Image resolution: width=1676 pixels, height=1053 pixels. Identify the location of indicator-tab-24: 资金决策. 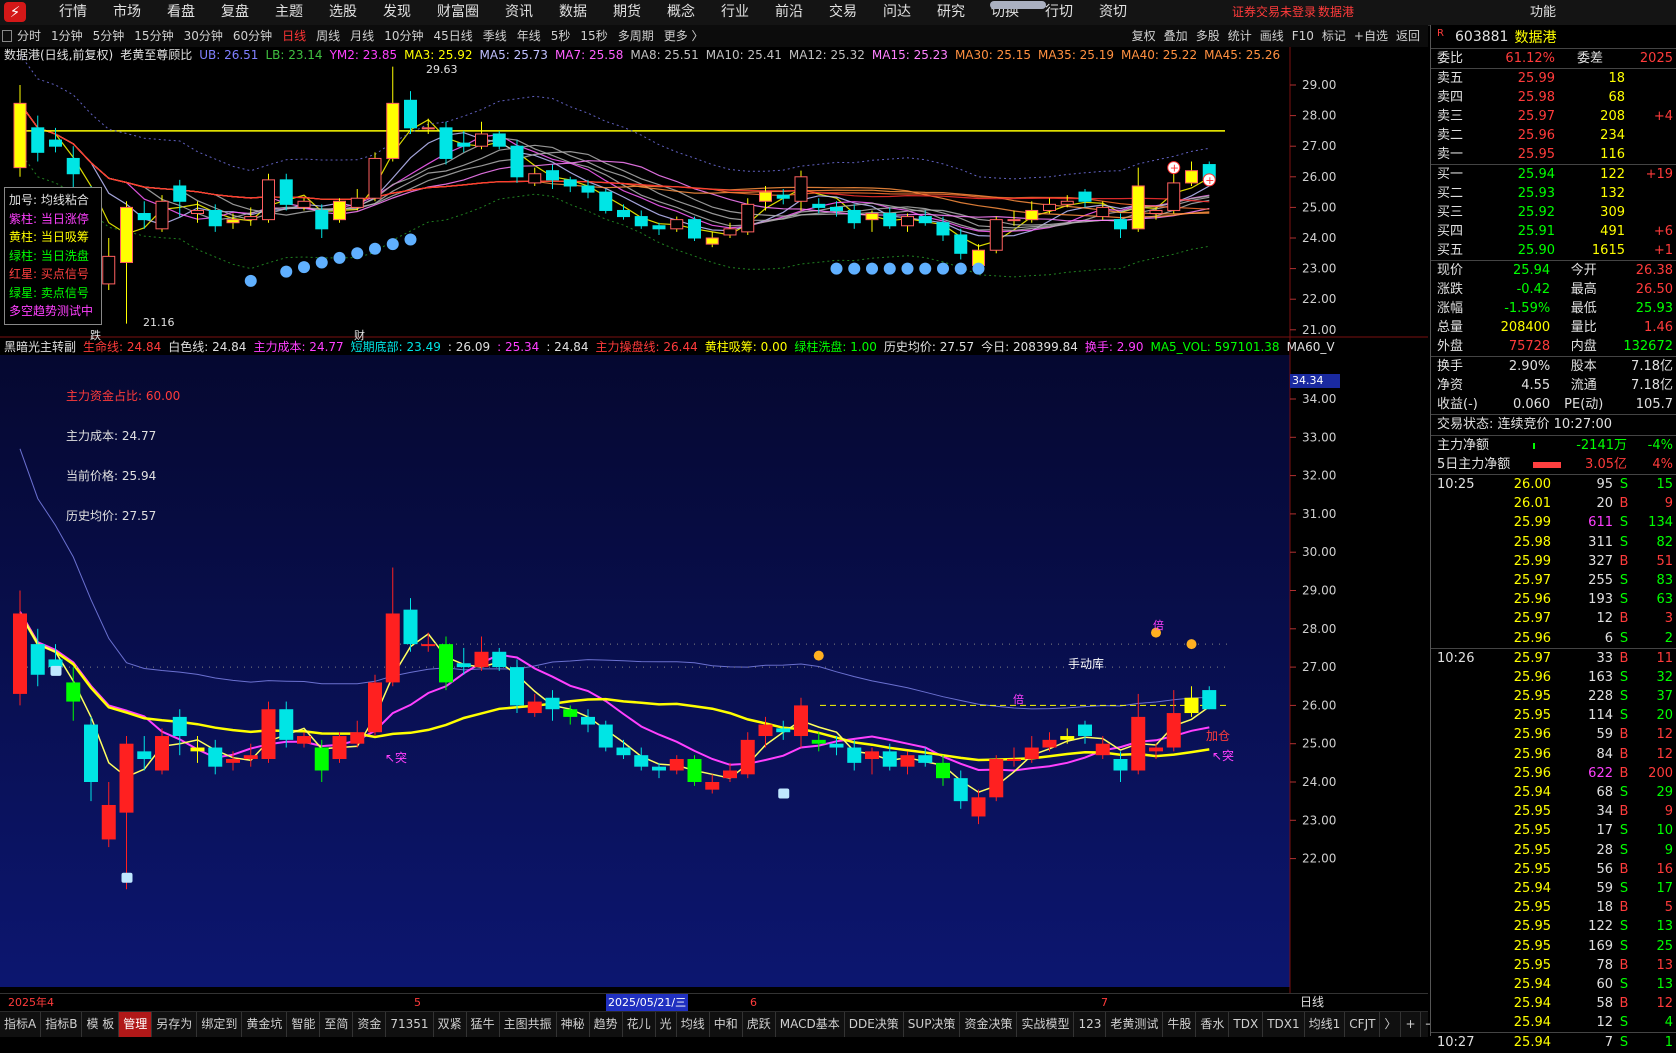
(989, 1024).